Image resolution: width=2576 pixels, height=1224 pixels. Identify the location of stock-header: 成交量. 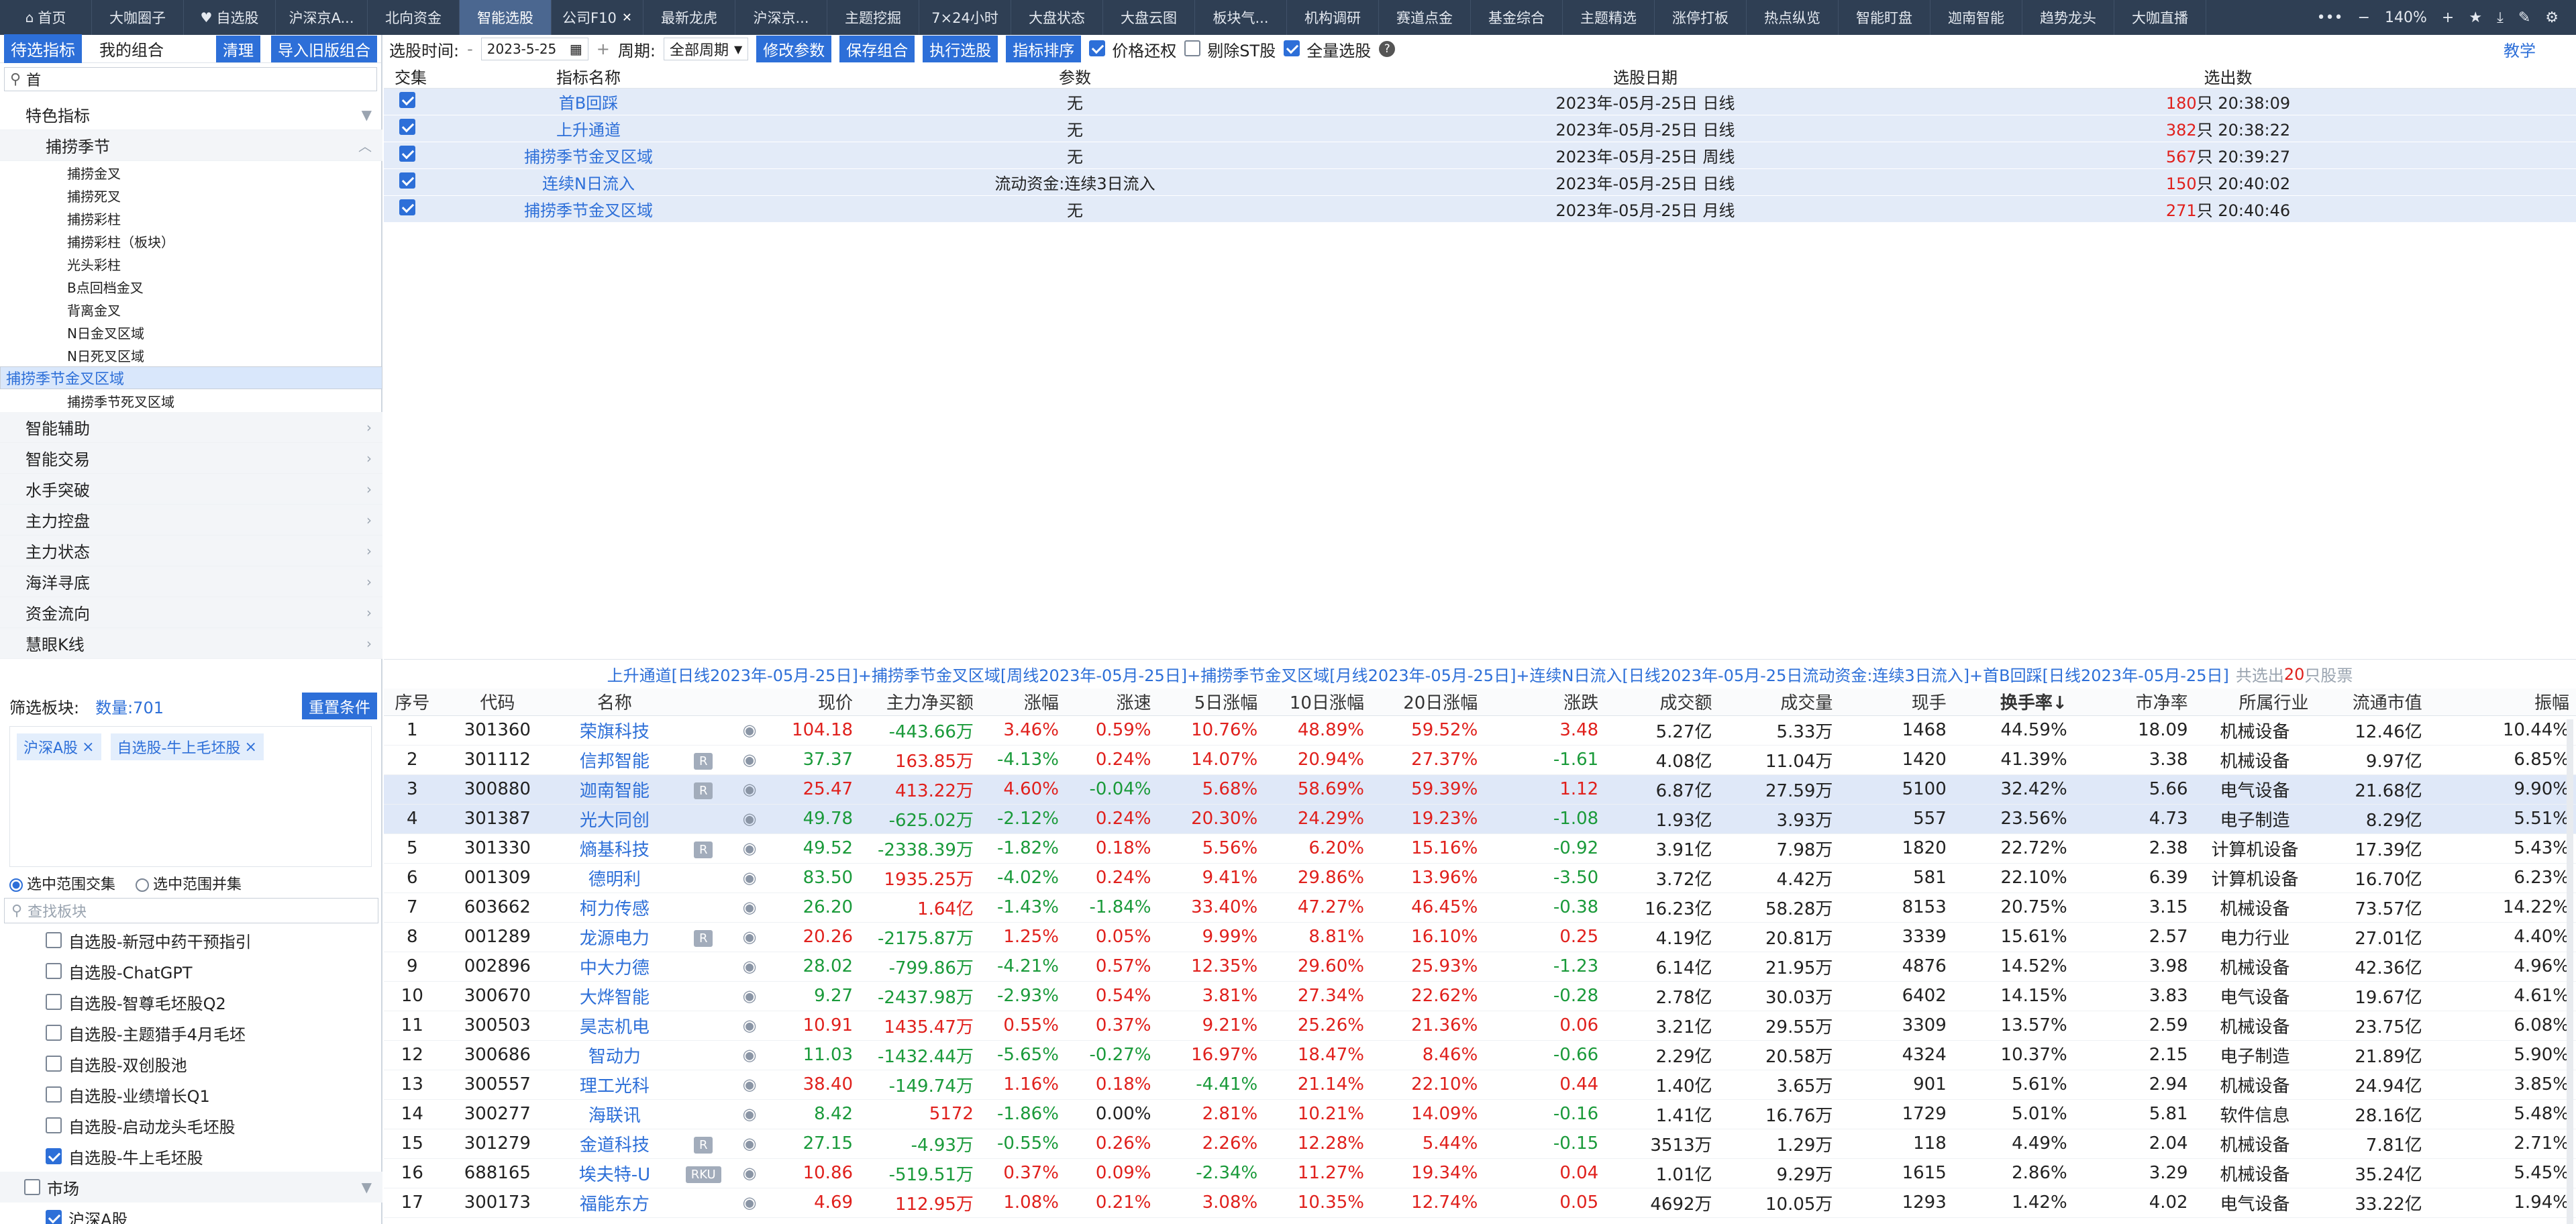
(1779, 702).